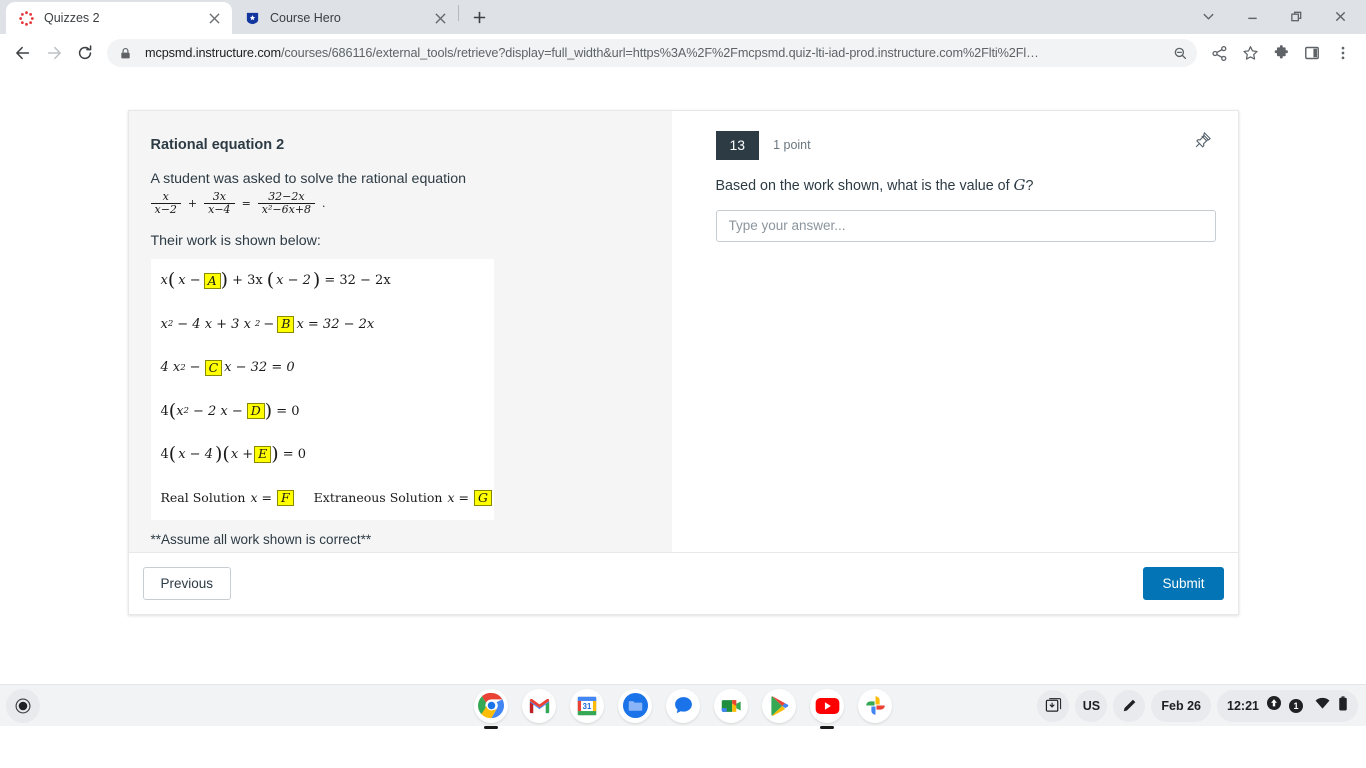 This screenshot has width=1366, height=768. I want to click on work-token: x − 4, so click(195, 454).